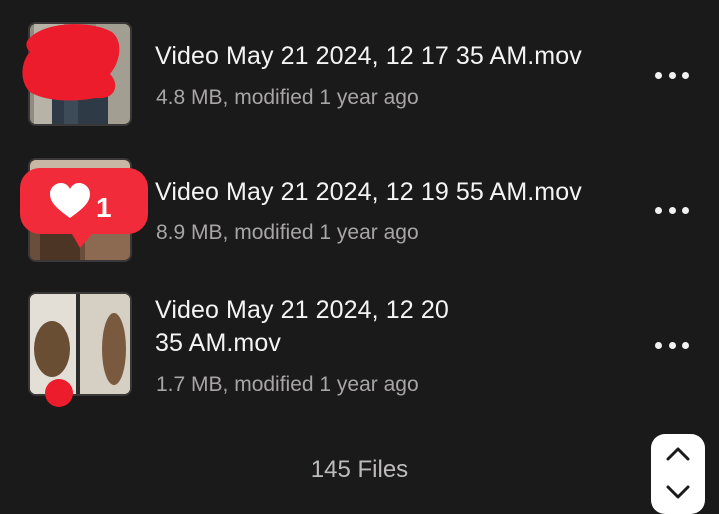 Image resolution: width=719 pixels, height=514 pixels. Describe the element at coordinates (678, 492) in the screenshot. I see `chevron-down-icon` at that location.